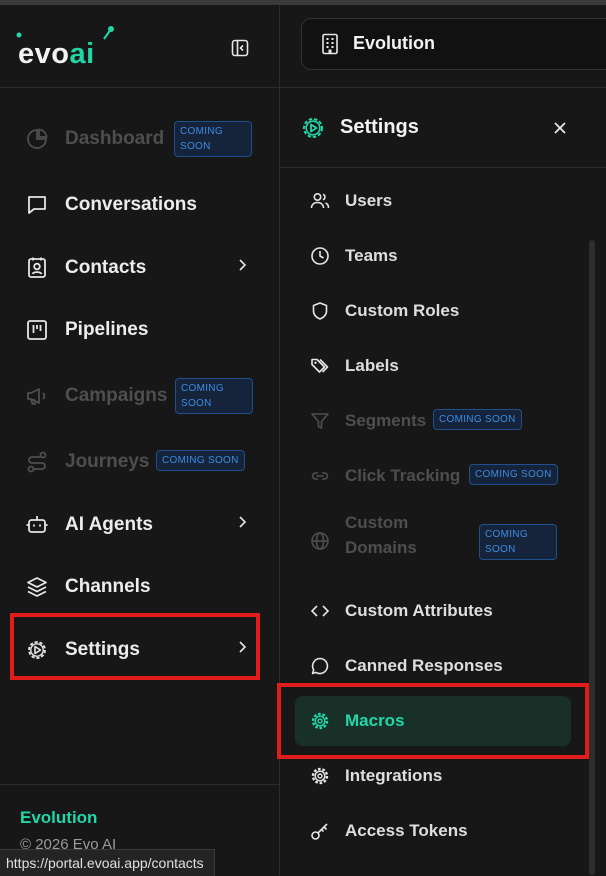  What do you see at coordinates (107, 862) in the screenshot?
I see `status-bar-url: https://portal.evoai.app/contacts` at bounding box center [107, 862].